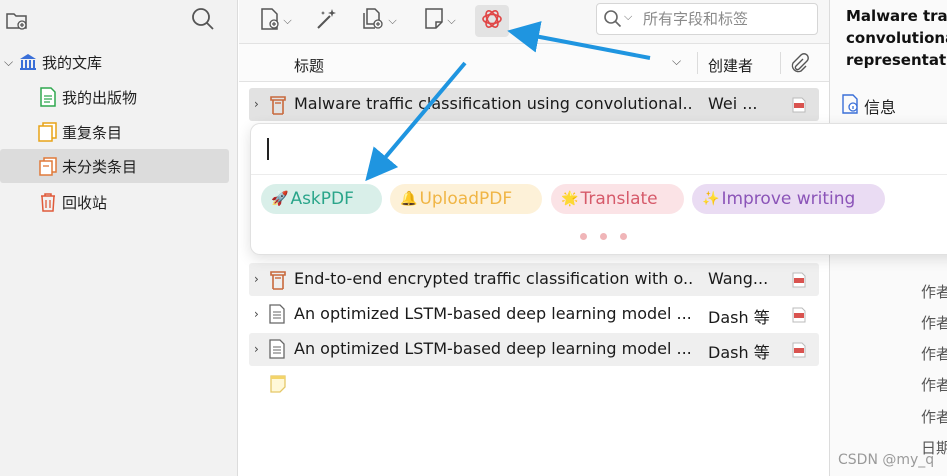  Describe the element at coordinates (100, 97) in the screenshot. I see `sidebar-item-label: 我的出版物` at that location.